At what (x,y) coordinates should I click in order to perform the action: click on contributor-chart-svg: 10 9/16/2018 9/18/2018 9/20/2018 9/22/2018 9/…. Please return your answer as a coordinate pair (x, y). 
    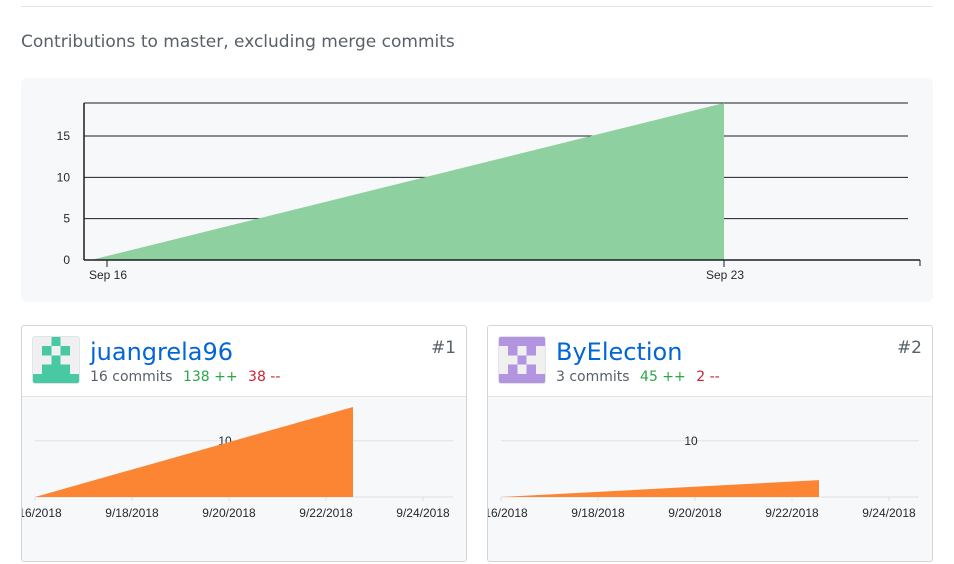
    Looking at the image, I should click on (703, 477).